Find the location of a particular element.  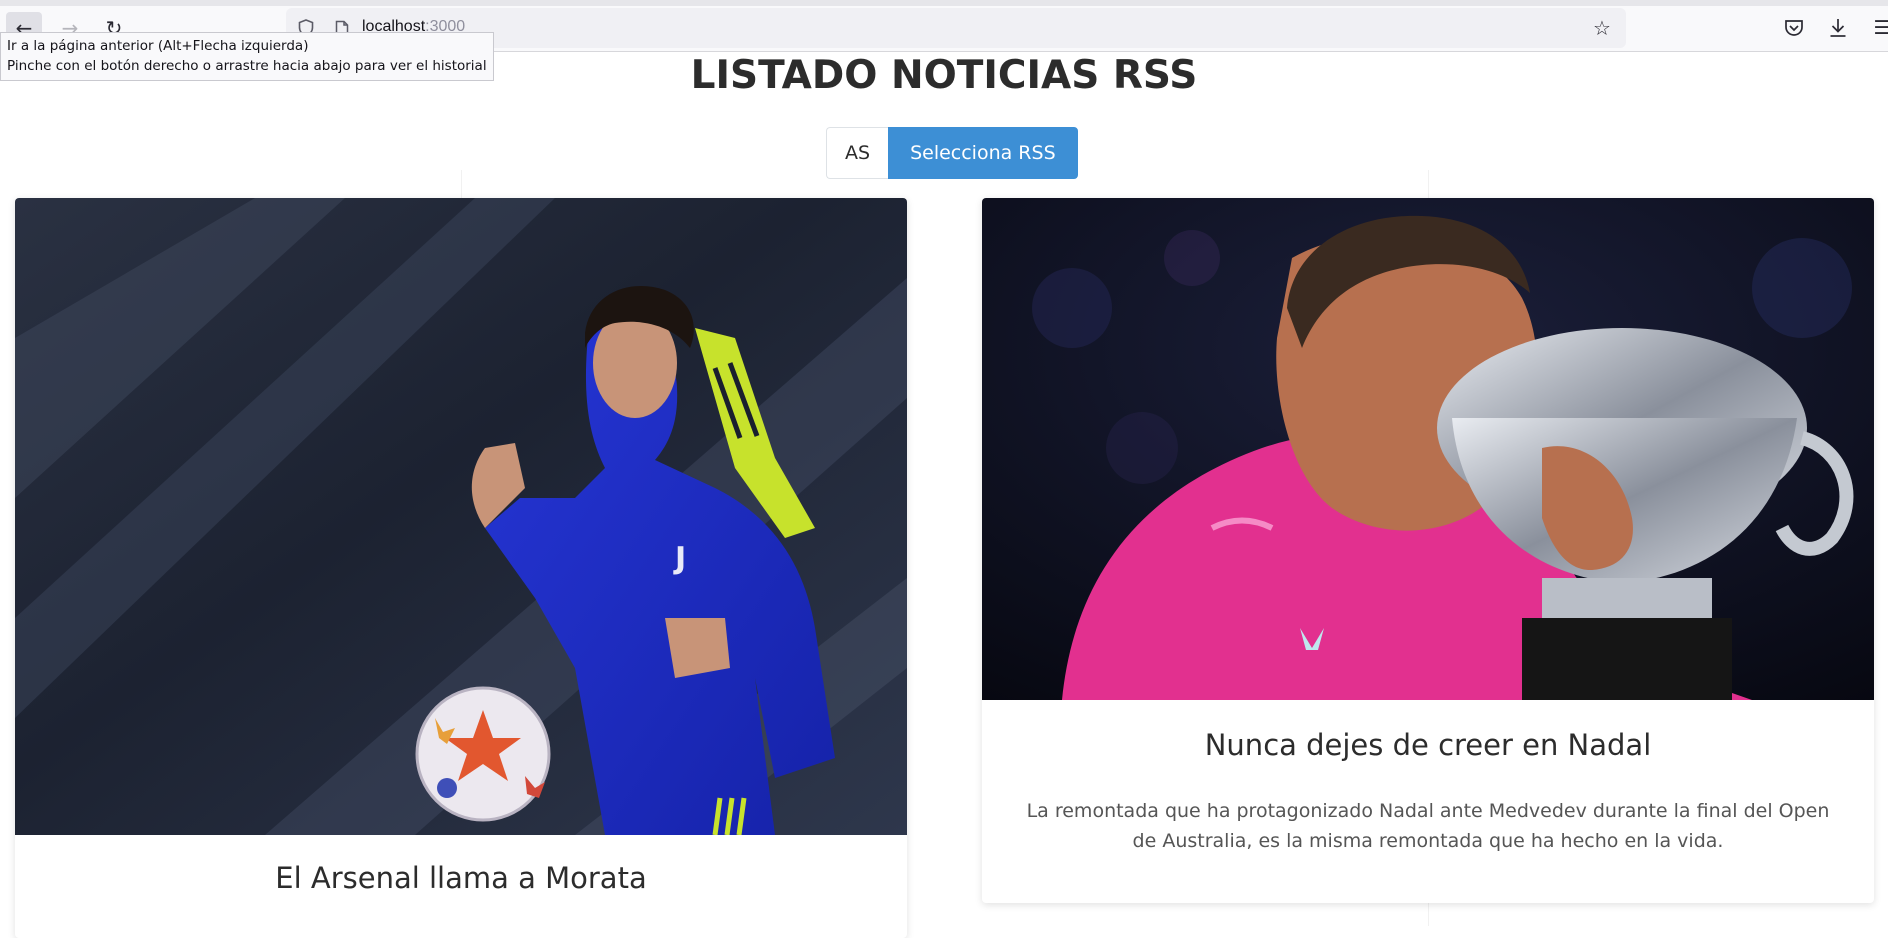

news-title: El Arsenal llama a Morata is located at coordinates (461, 878).